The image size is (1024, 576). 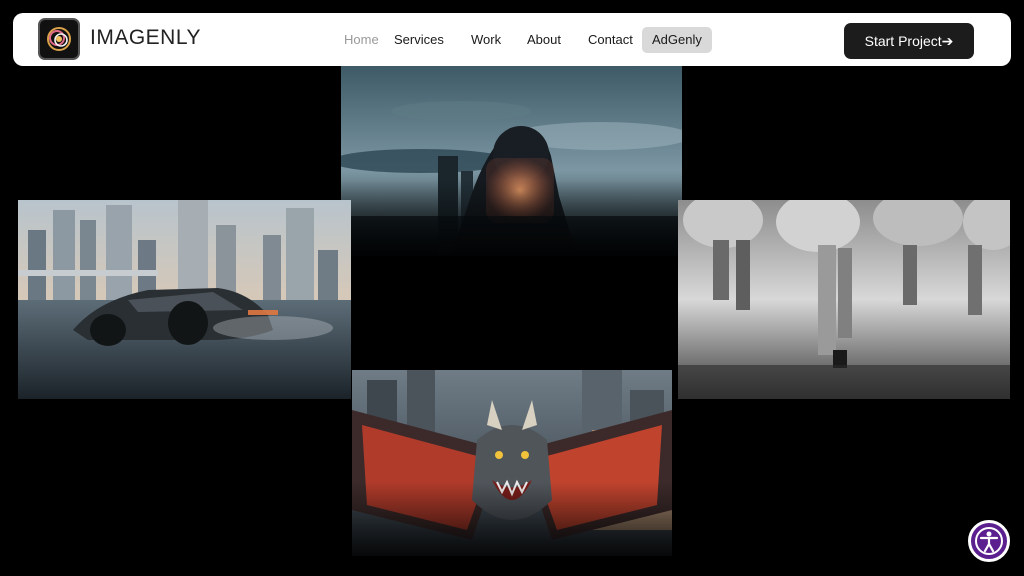 I want to click on nav-work: Work, so click(x=486, y=40).